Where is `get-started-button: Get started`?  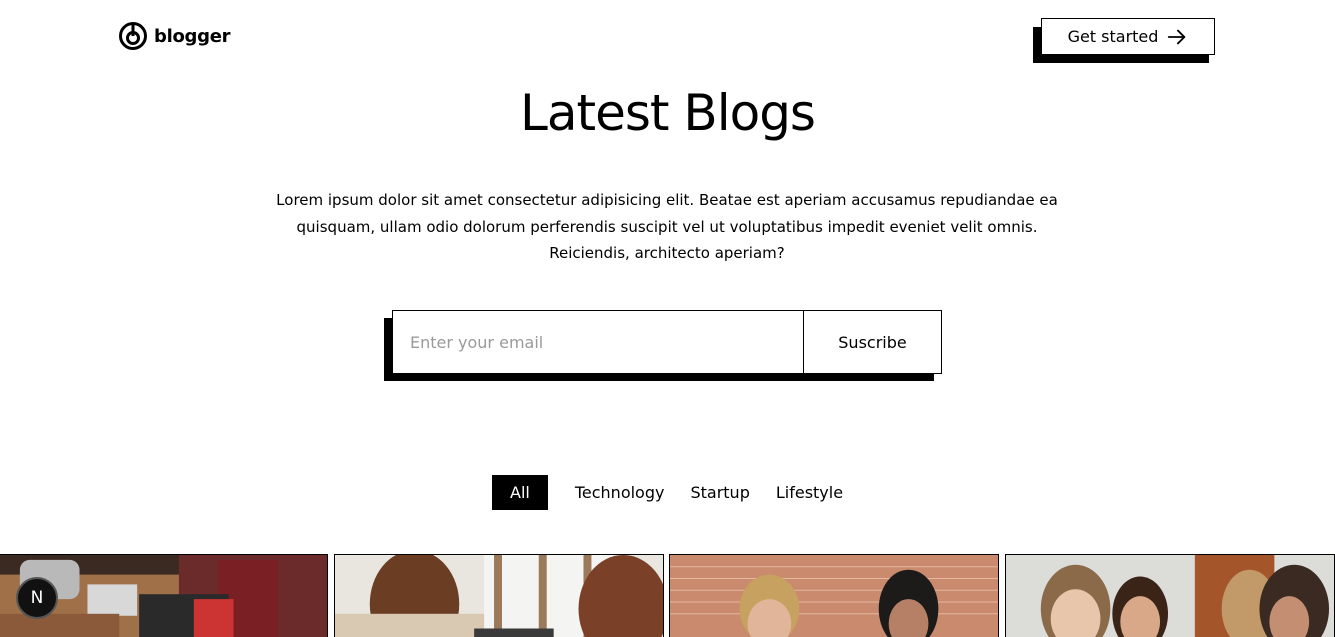 get-started-button: Get started is located at coordinates (1128, 36).